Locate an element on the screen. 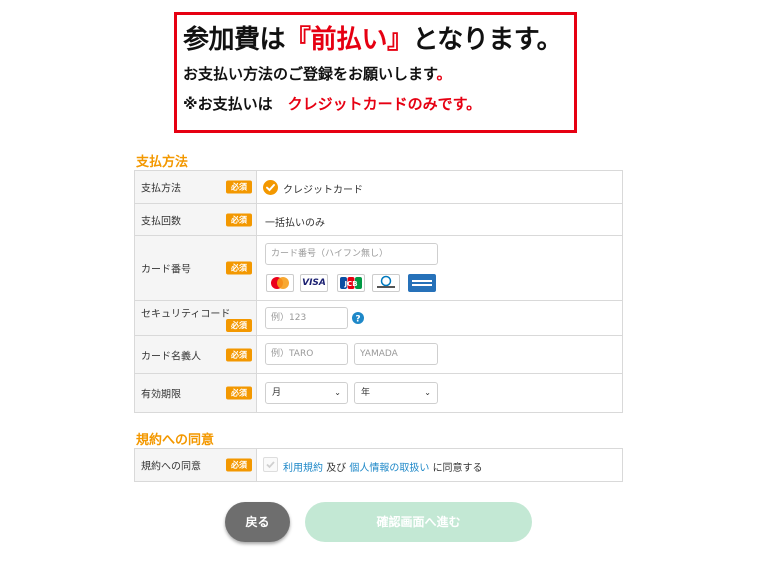 The height and width of the screenshot is (578, 770). privacy-link: 個人情報の取扱い is located at coordinates (389, 468).